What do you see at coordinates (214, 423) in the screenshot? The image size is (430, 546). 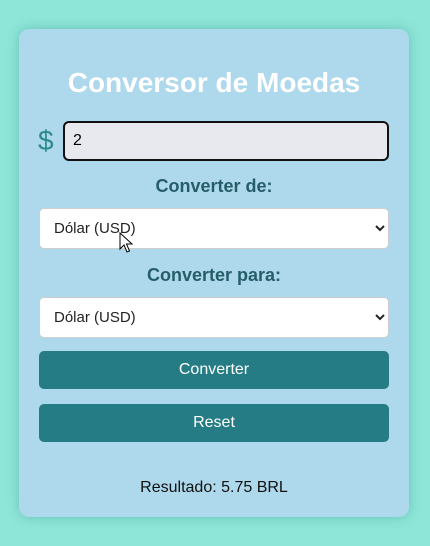 I see `reset-button: Reset` at bounding box center [214, 423].